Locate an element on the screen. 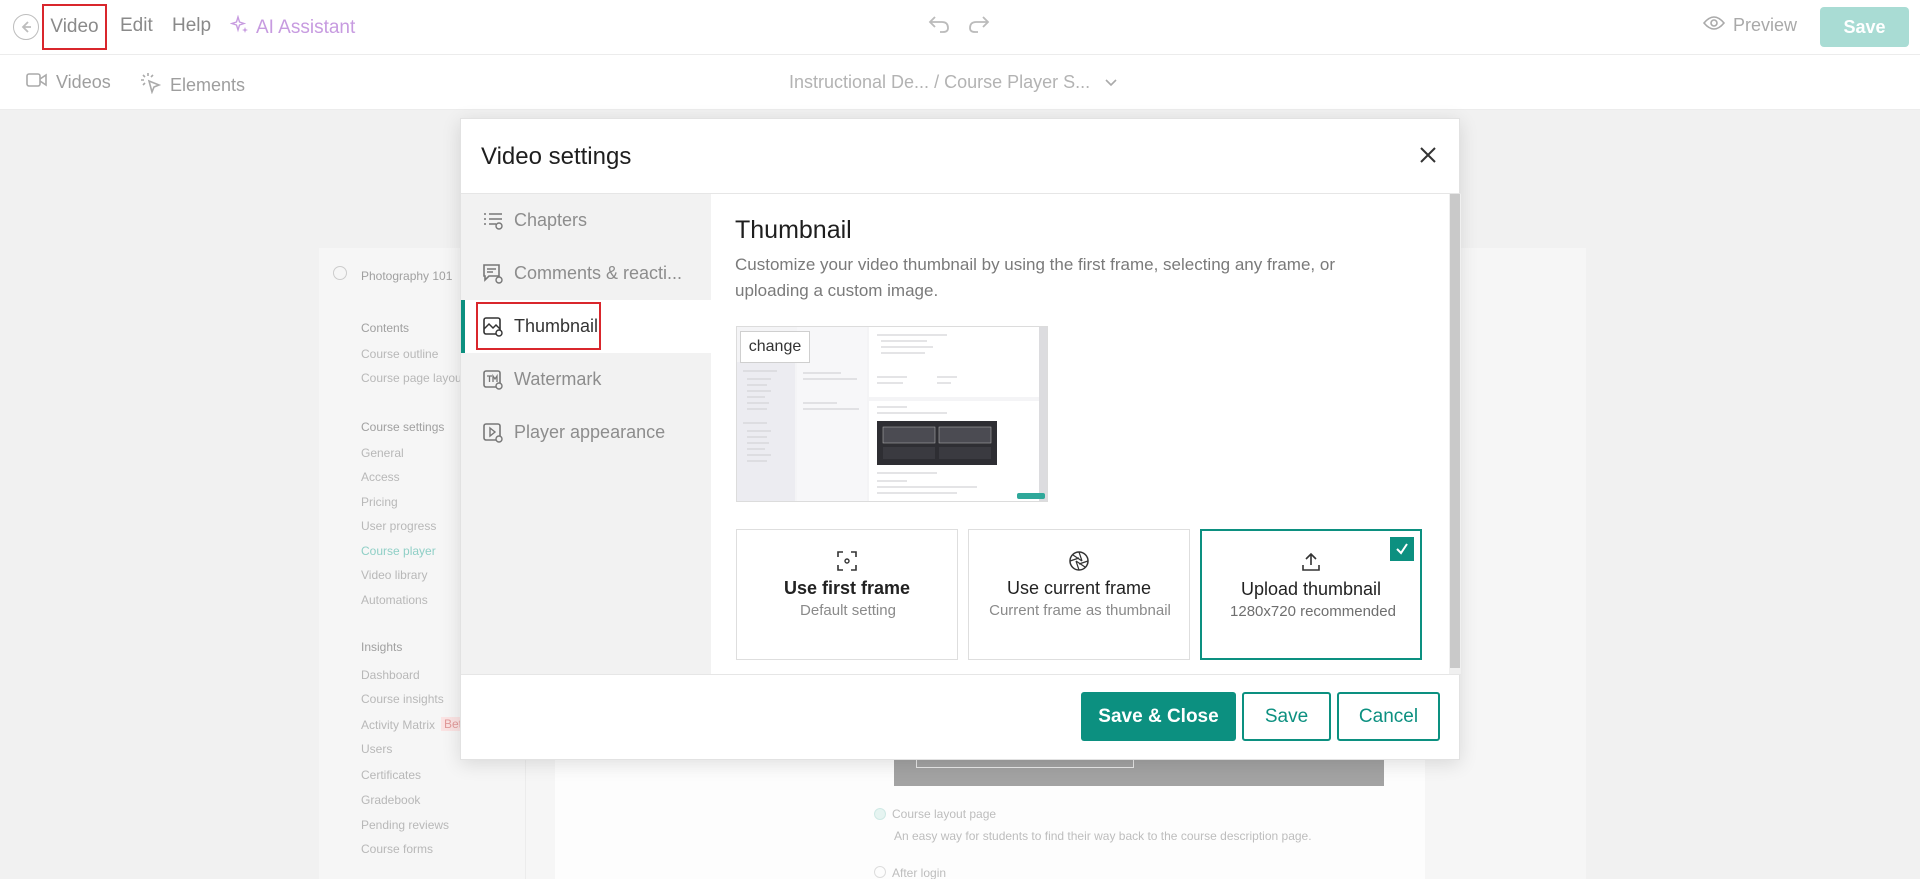  ai-assistant-label: AI Assistant is located at coordinates (306, 27).